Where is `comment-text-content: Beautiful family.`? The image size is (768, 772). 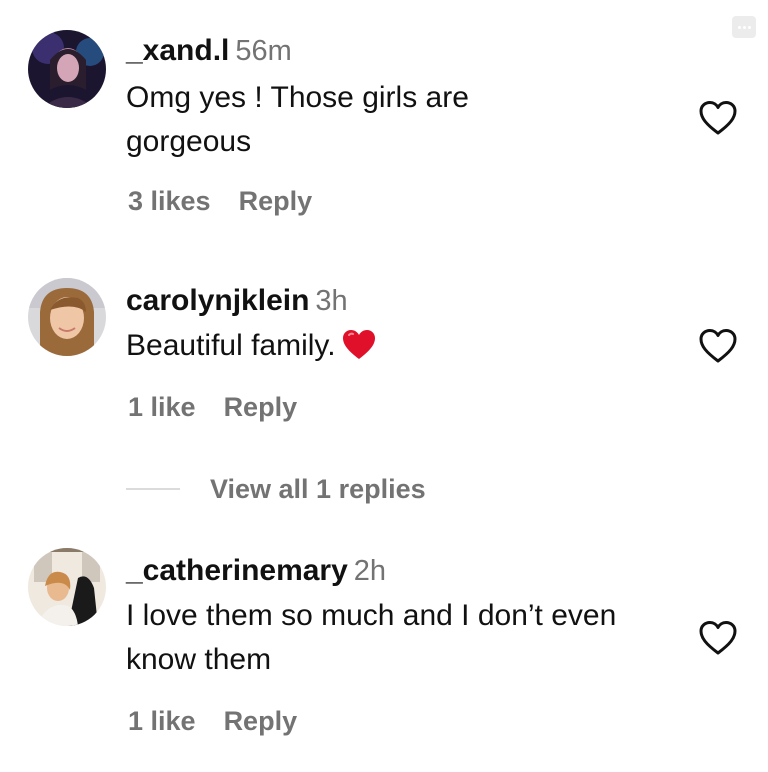 comment-text-content: Beautiful family. is located at coordinates (231, 345).